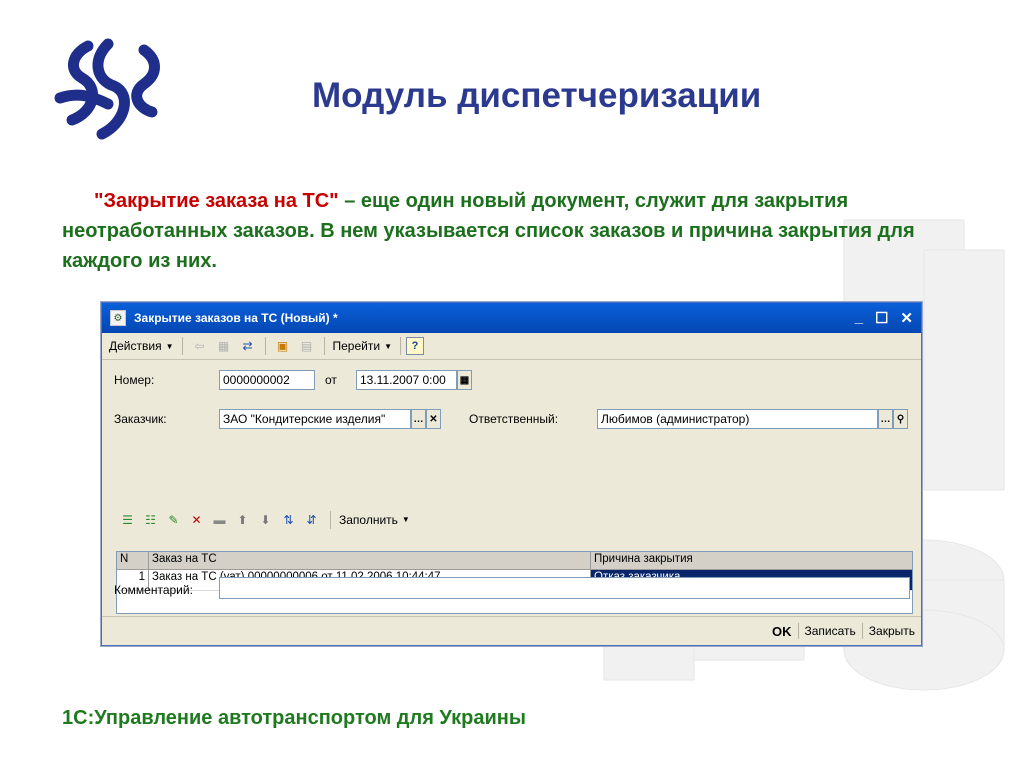 The image size is (1024, 768). I want to click on add-row-icon: ☰, so click(127, 519).